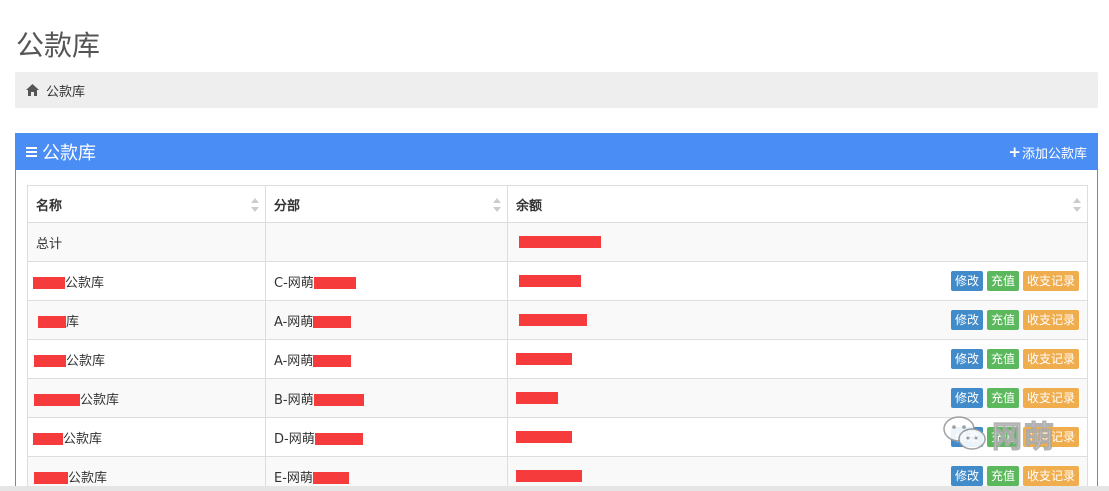  Describe the element at coordinates (556, 90) in the screenshot. I see `breadcrumb: 公款库` at that location.